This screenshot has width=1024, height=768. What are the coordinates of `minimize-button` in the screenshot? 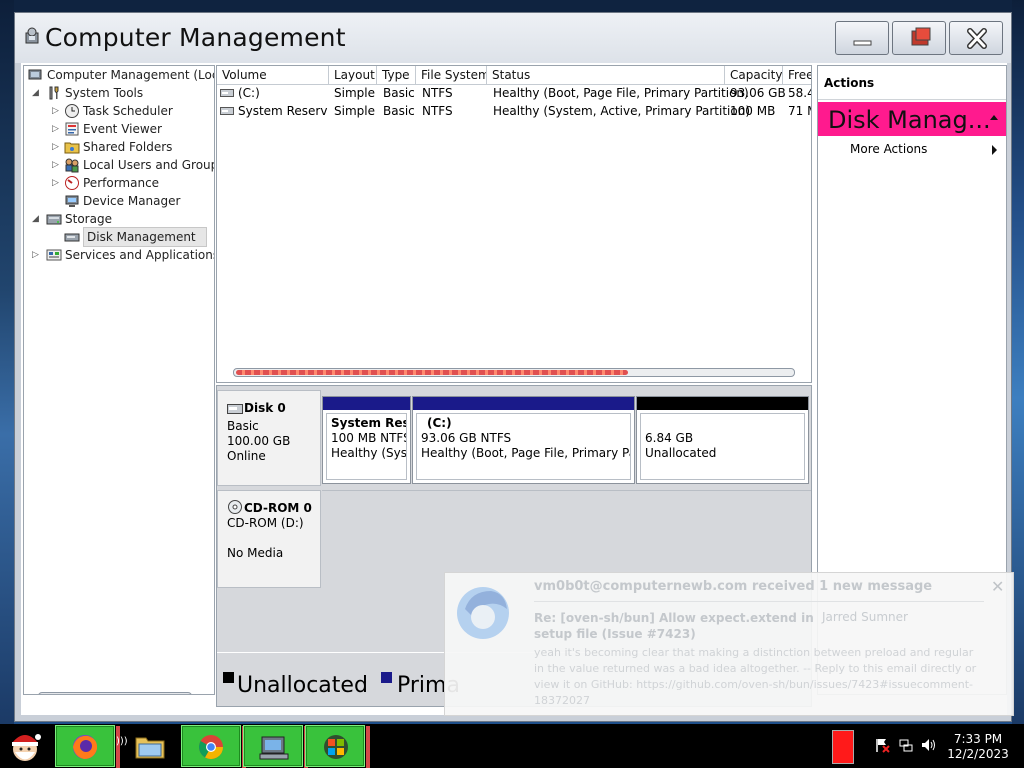 It's located at (862, 38).